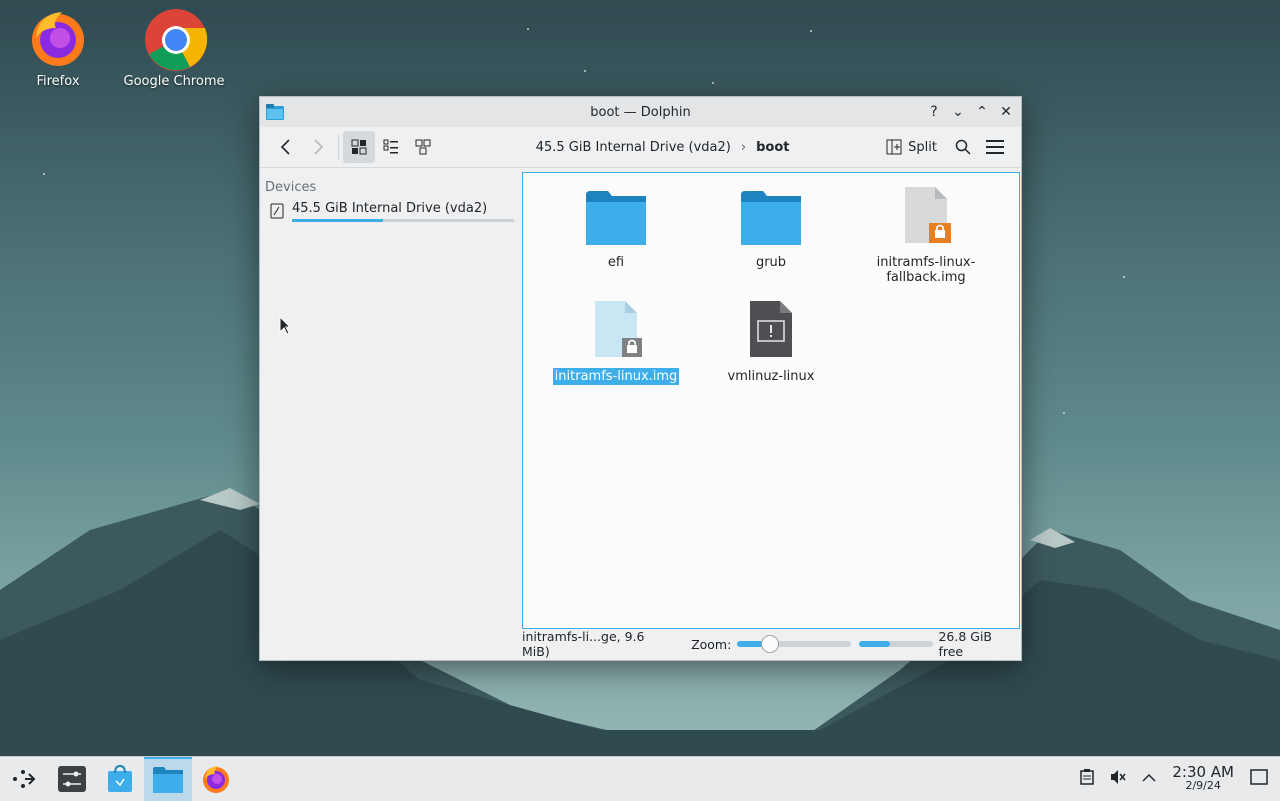 Image resolution: width=1280 pixels, height=801 pixels. I want to click on clock-time: 2:30 AM, so click(1203, 772).